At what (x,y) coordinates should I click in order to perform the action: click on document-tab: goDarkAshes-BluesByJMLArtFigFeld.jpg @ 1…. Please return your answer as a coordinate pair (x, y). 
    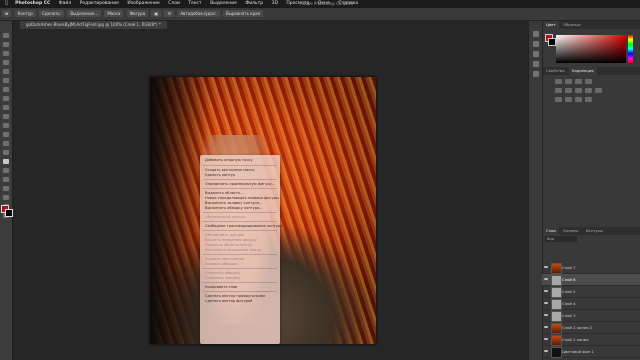
    Looking at the image, I should click on (93, 25).